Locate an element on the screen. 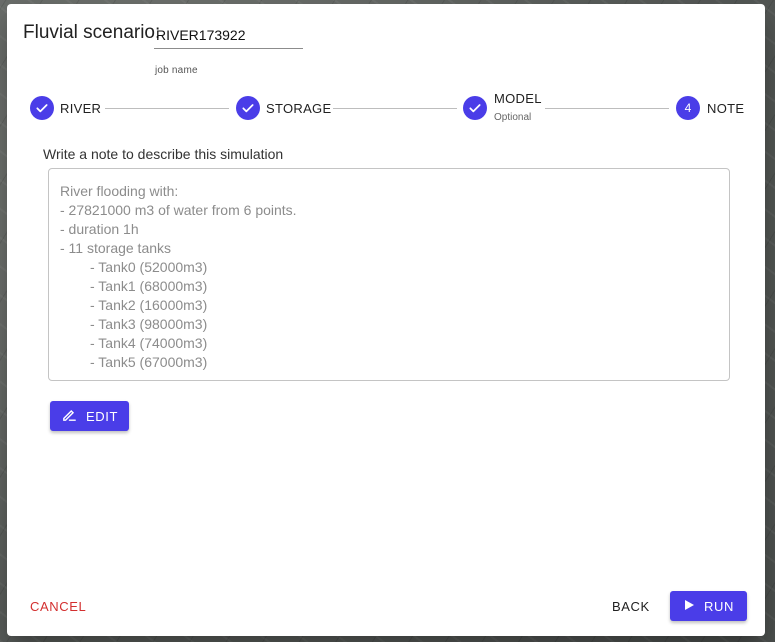 The height and width of the screenshot is (642, 775). step-storage-label: STORAGE is located at coordinates (298, 108).